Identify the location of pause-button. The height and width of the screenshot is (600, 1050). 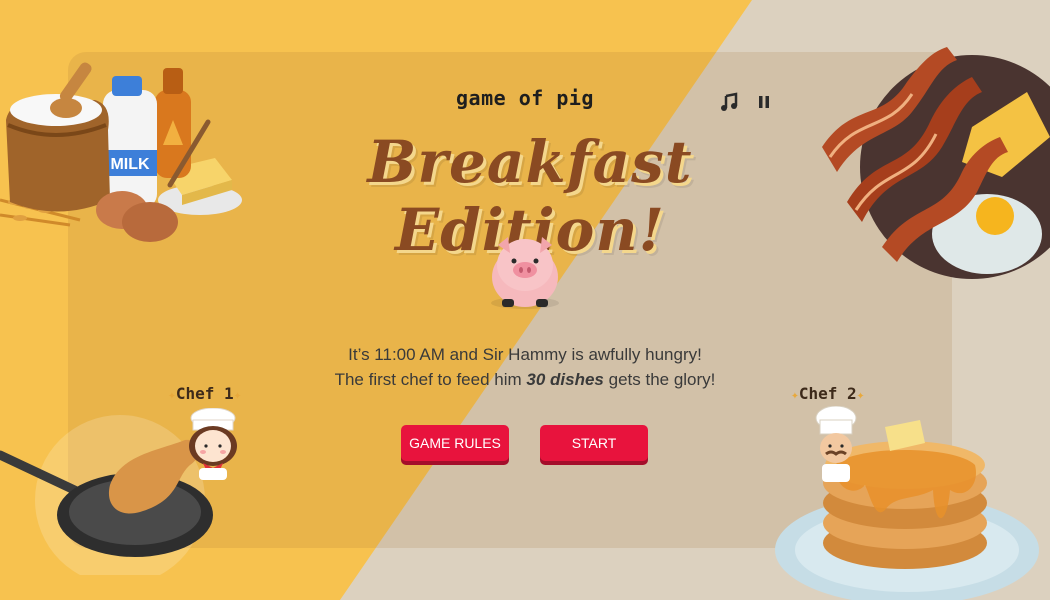
(764, 102).